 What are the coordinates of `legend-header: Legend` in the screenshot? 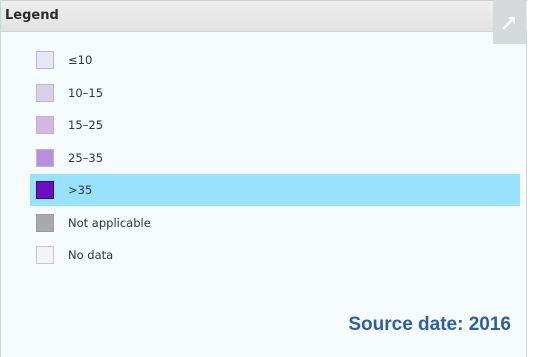 It's located at (264, 16).